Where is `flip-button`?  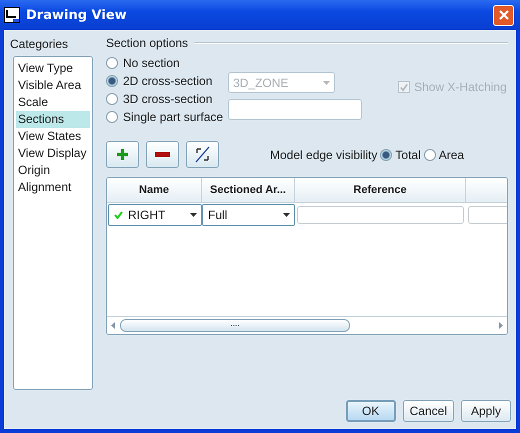
flip-button is located at coordinates (202, 154).